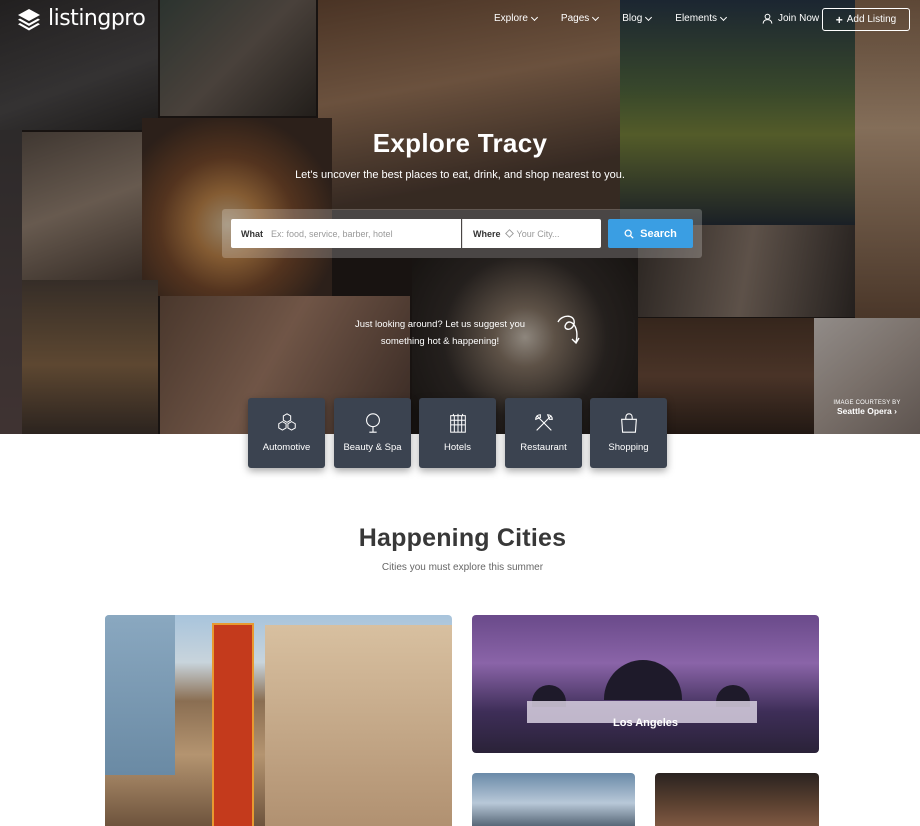 This screenshot has height=826, width=920. I want to click on nav-item-pages: Pages, so click(580, 18).